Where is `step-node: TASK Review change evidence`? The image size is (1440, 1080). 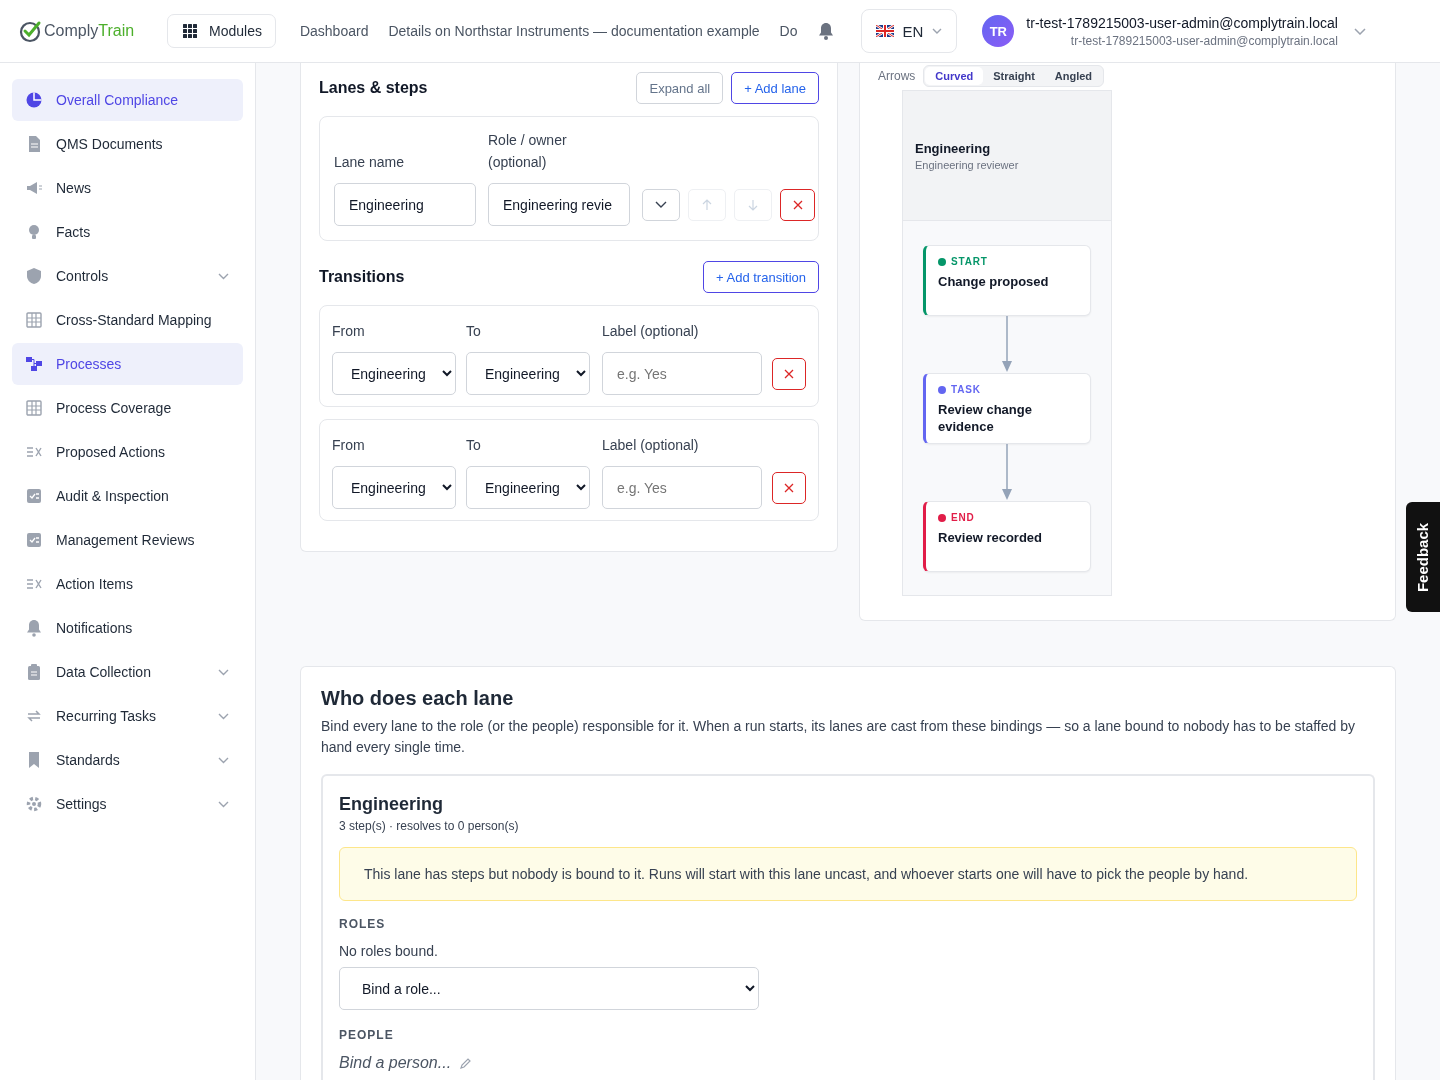 step-node: TASK Review change evidence is located at coordinates (1007, 408).